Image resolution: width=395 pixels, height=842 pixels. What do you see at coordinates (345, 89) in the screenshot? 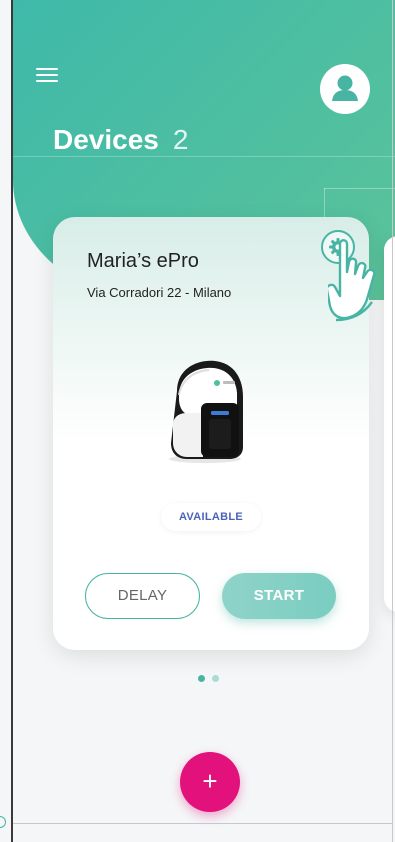
I see `user-avatar-icon` at bounding box center [345, 89].